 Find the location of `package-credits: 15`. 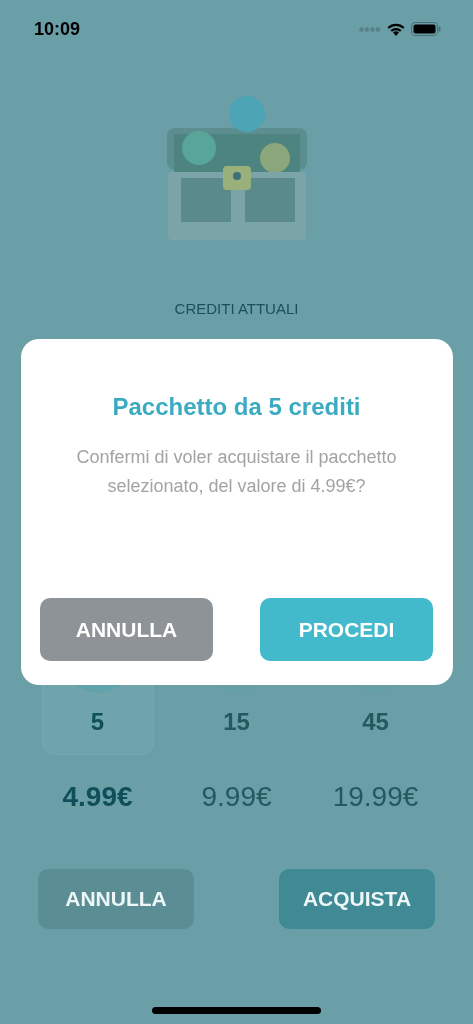

package-credits: 15 is located at coordinates (236, 722).